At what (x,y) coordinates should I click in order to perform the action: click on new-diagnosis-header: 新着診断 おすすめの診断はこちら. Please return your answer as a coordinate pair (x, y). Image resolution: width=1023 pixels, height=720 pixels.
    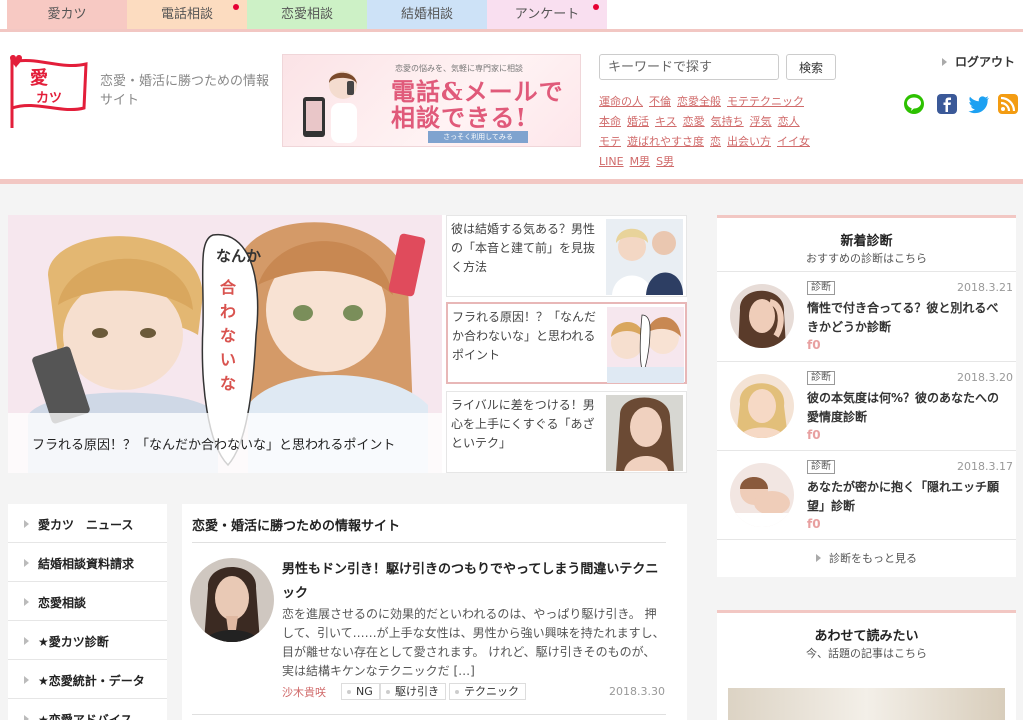
    Looking at the image, I should click on (866, 243).